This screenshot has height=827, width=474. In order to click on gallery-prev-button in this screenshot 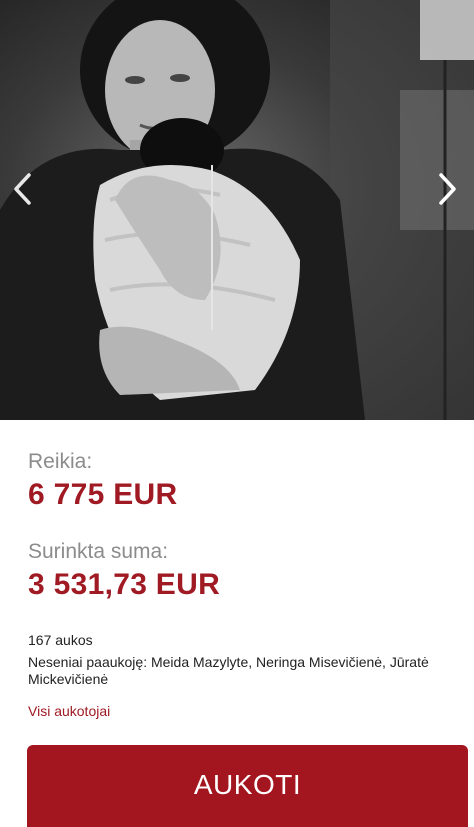, I will do `click(29, 194)`.